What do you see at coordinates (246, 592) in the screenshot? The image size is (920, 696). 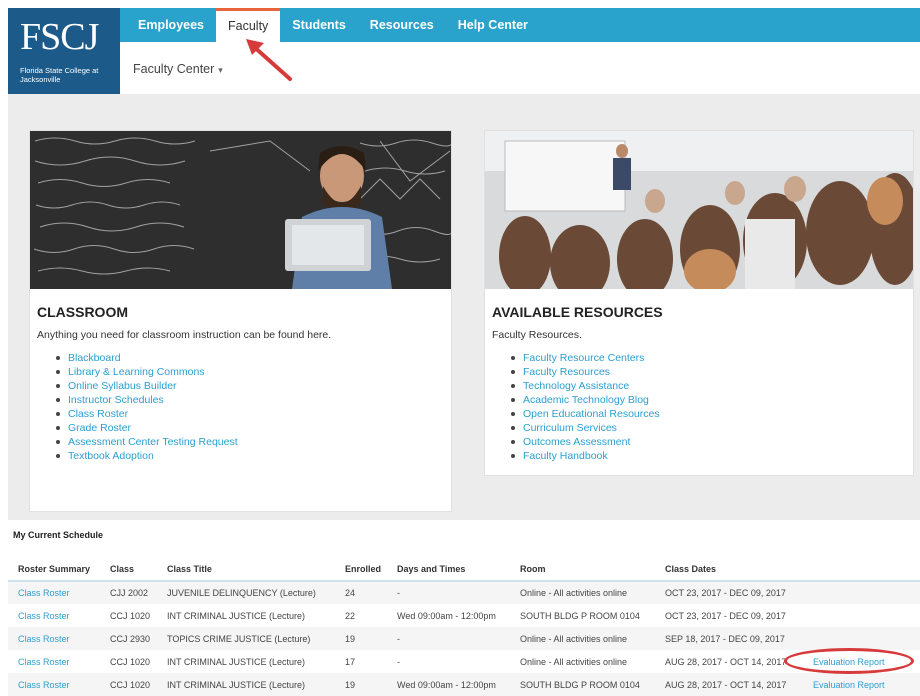 I see `cell-class-title: JUVENILE DELINQUENCY (Lecture)` at bounding box center [246, 592].